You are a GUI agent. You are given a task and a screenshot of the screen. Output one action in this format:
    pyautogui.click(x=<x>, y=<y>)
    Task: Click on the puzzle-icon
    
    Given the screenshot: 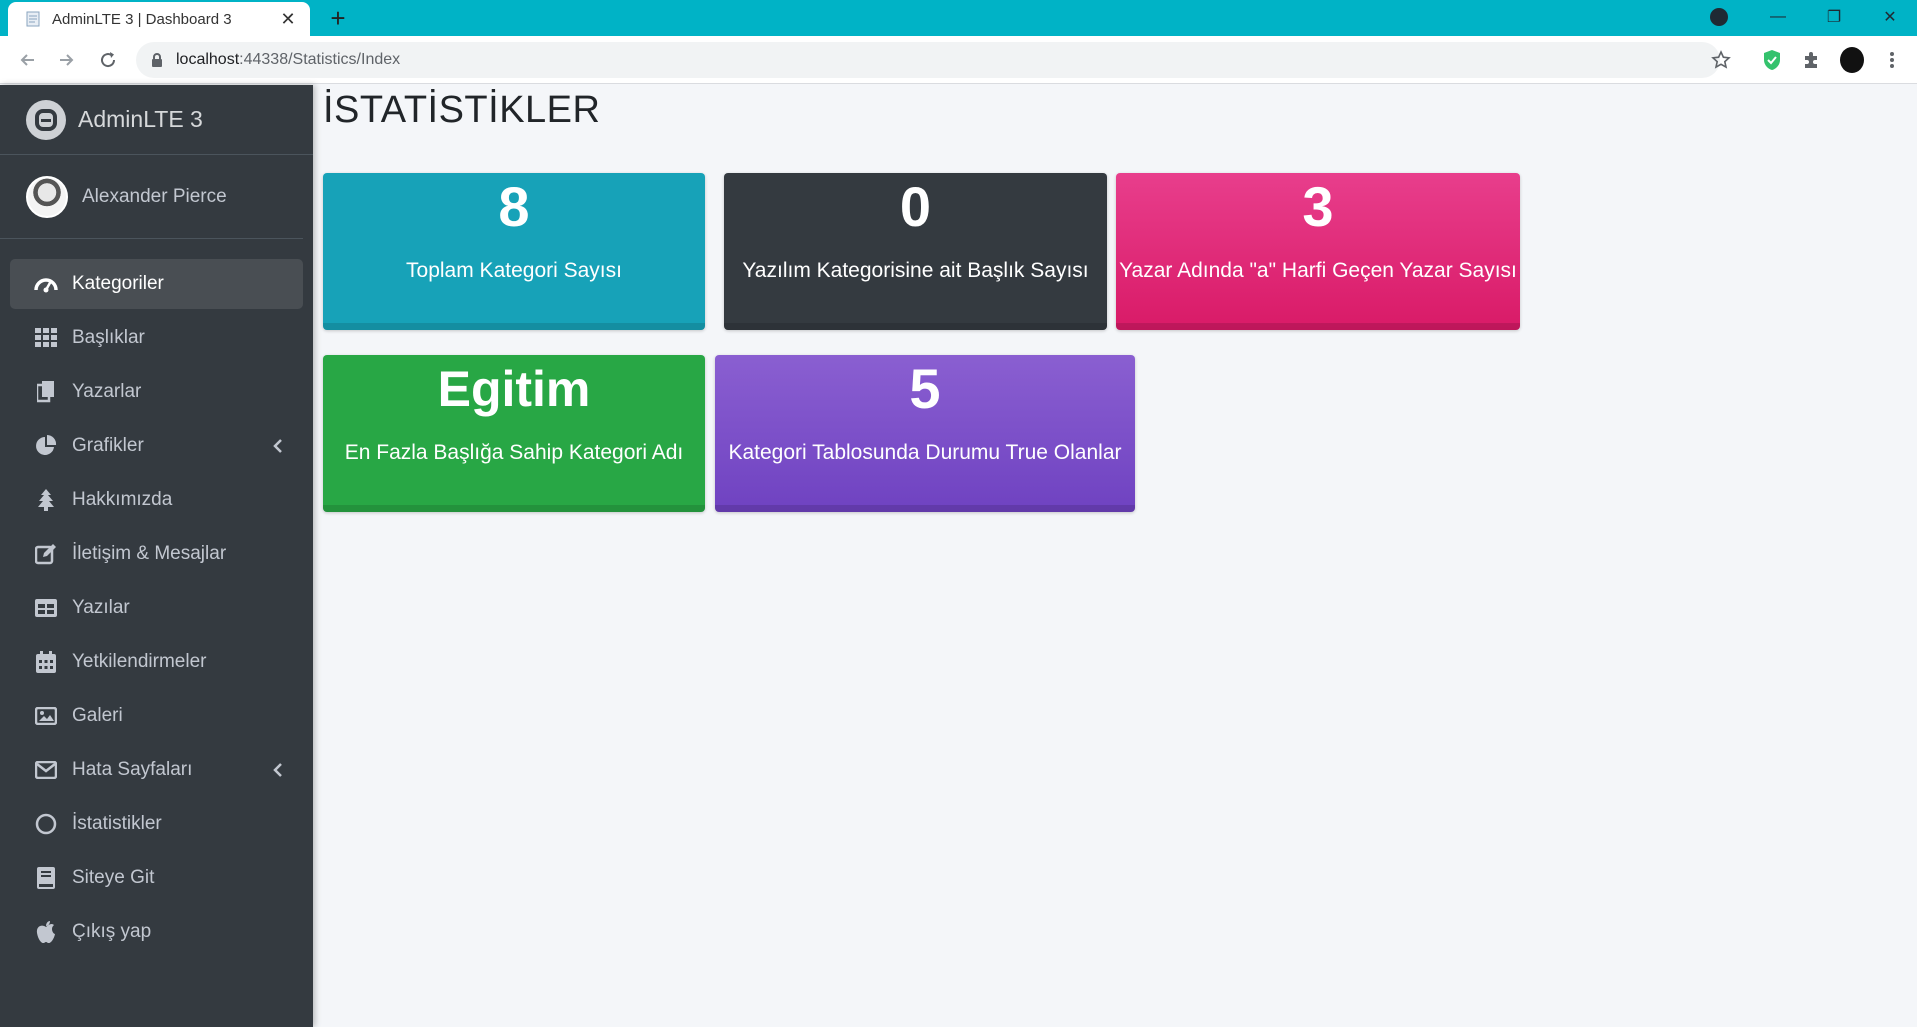 What is the action you would take?
    pyautogui.click(x=1811, y=60)
    